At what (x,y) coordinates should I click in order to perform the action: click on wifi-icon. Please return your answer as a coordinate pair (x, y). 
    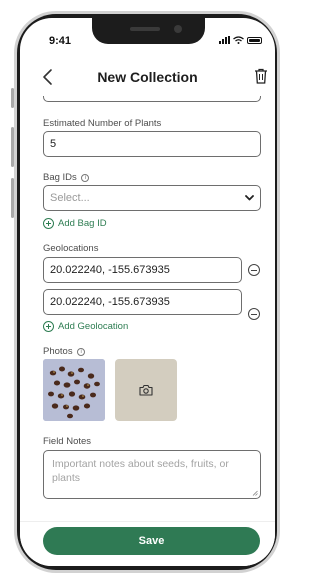
    Looking at the image, I should click on (238, 40).